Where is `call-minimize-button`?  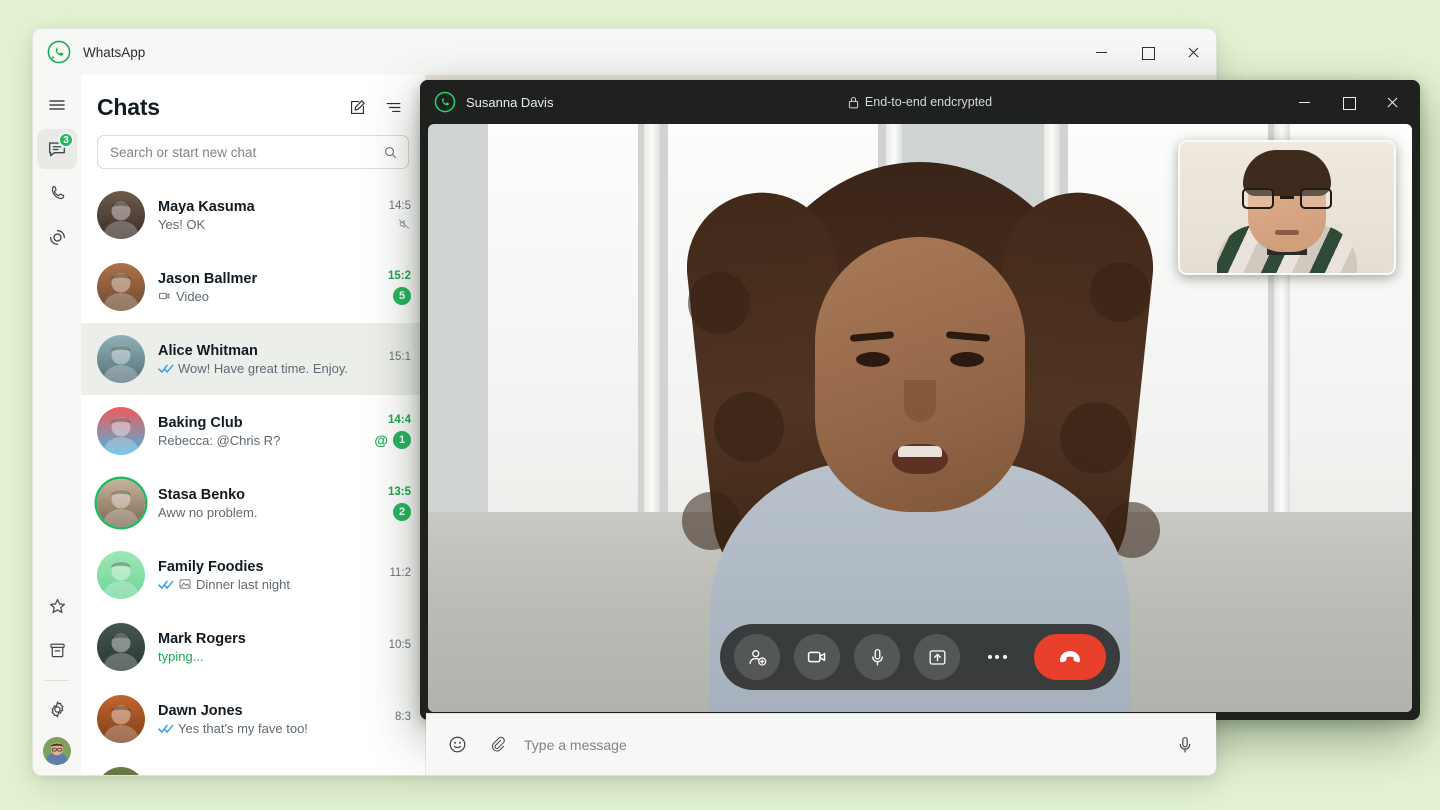 call-minimize-button is located at coordinates (1304, 102).